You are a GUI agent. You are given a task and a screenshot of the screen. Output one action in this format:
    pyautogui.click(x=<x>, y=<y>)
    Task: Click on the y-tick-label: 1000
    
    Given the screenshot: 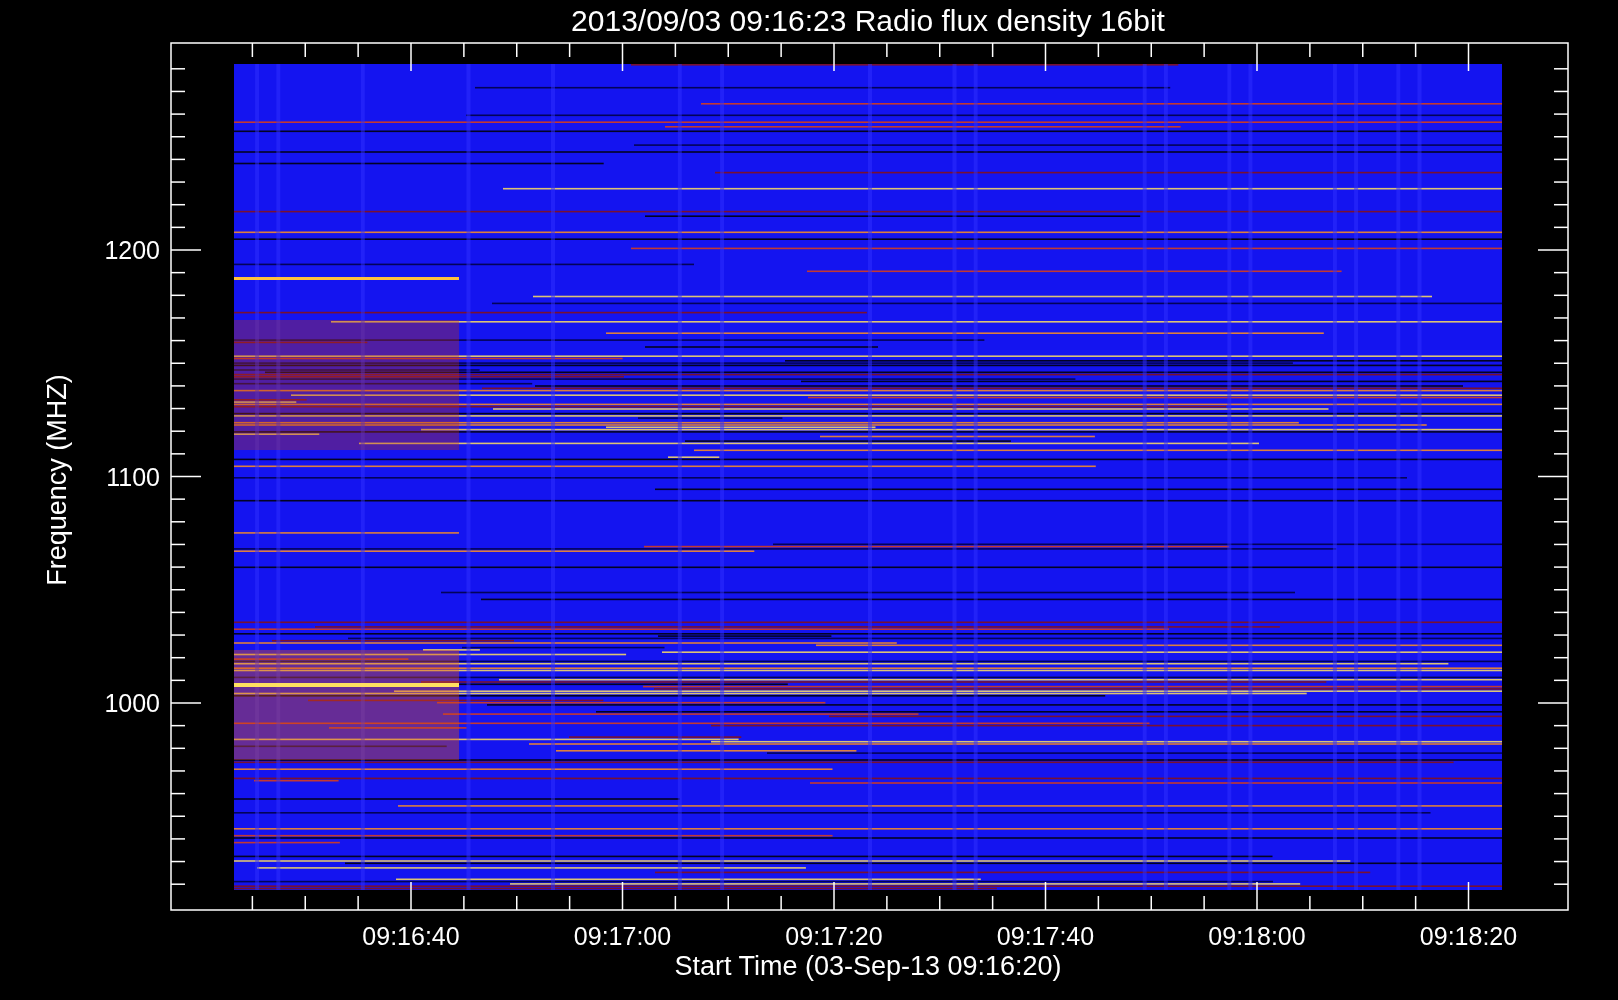 What is the action you would take?
    pyautogui.click(x=132, y=703)
    